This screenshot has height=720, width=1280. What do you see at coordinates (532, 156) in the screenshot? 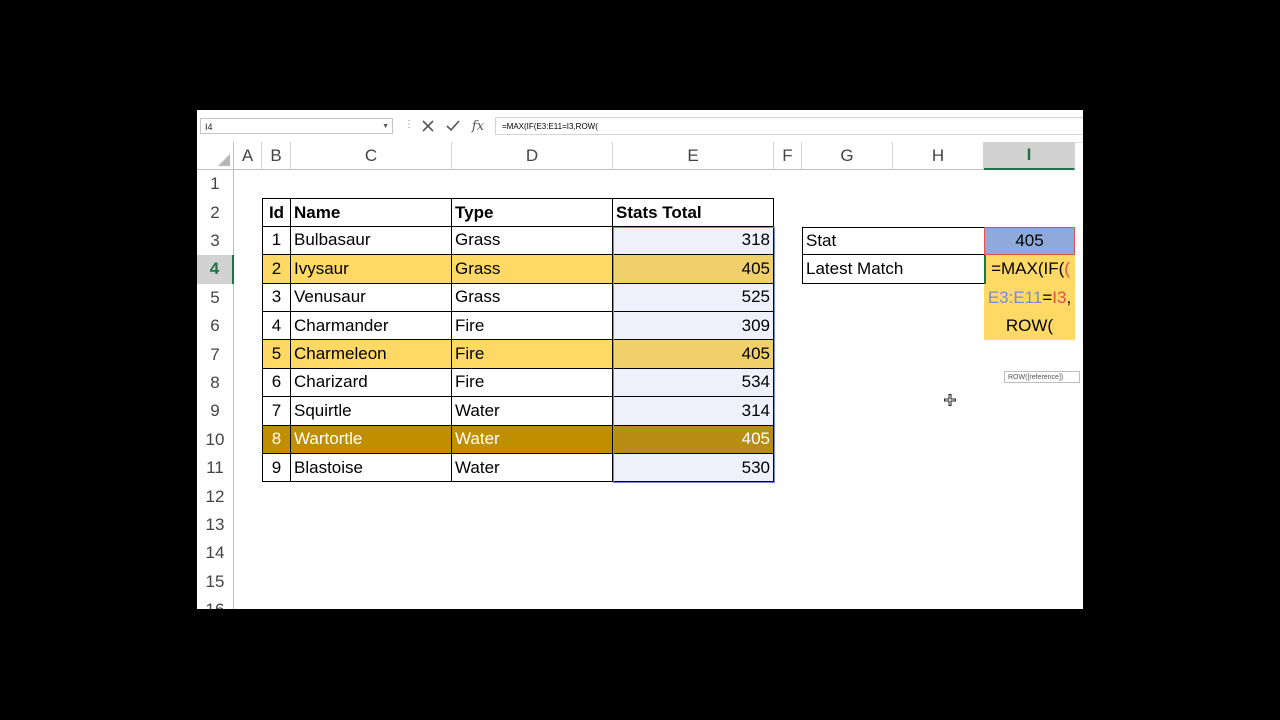
I see `column-header-d: D` at bounding box center [532, 156].